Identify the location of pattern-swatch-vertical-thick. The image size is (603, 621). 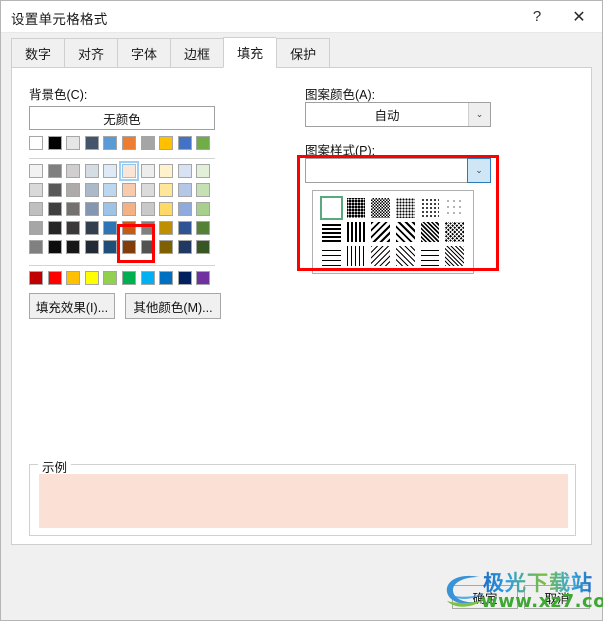
(356, 232).